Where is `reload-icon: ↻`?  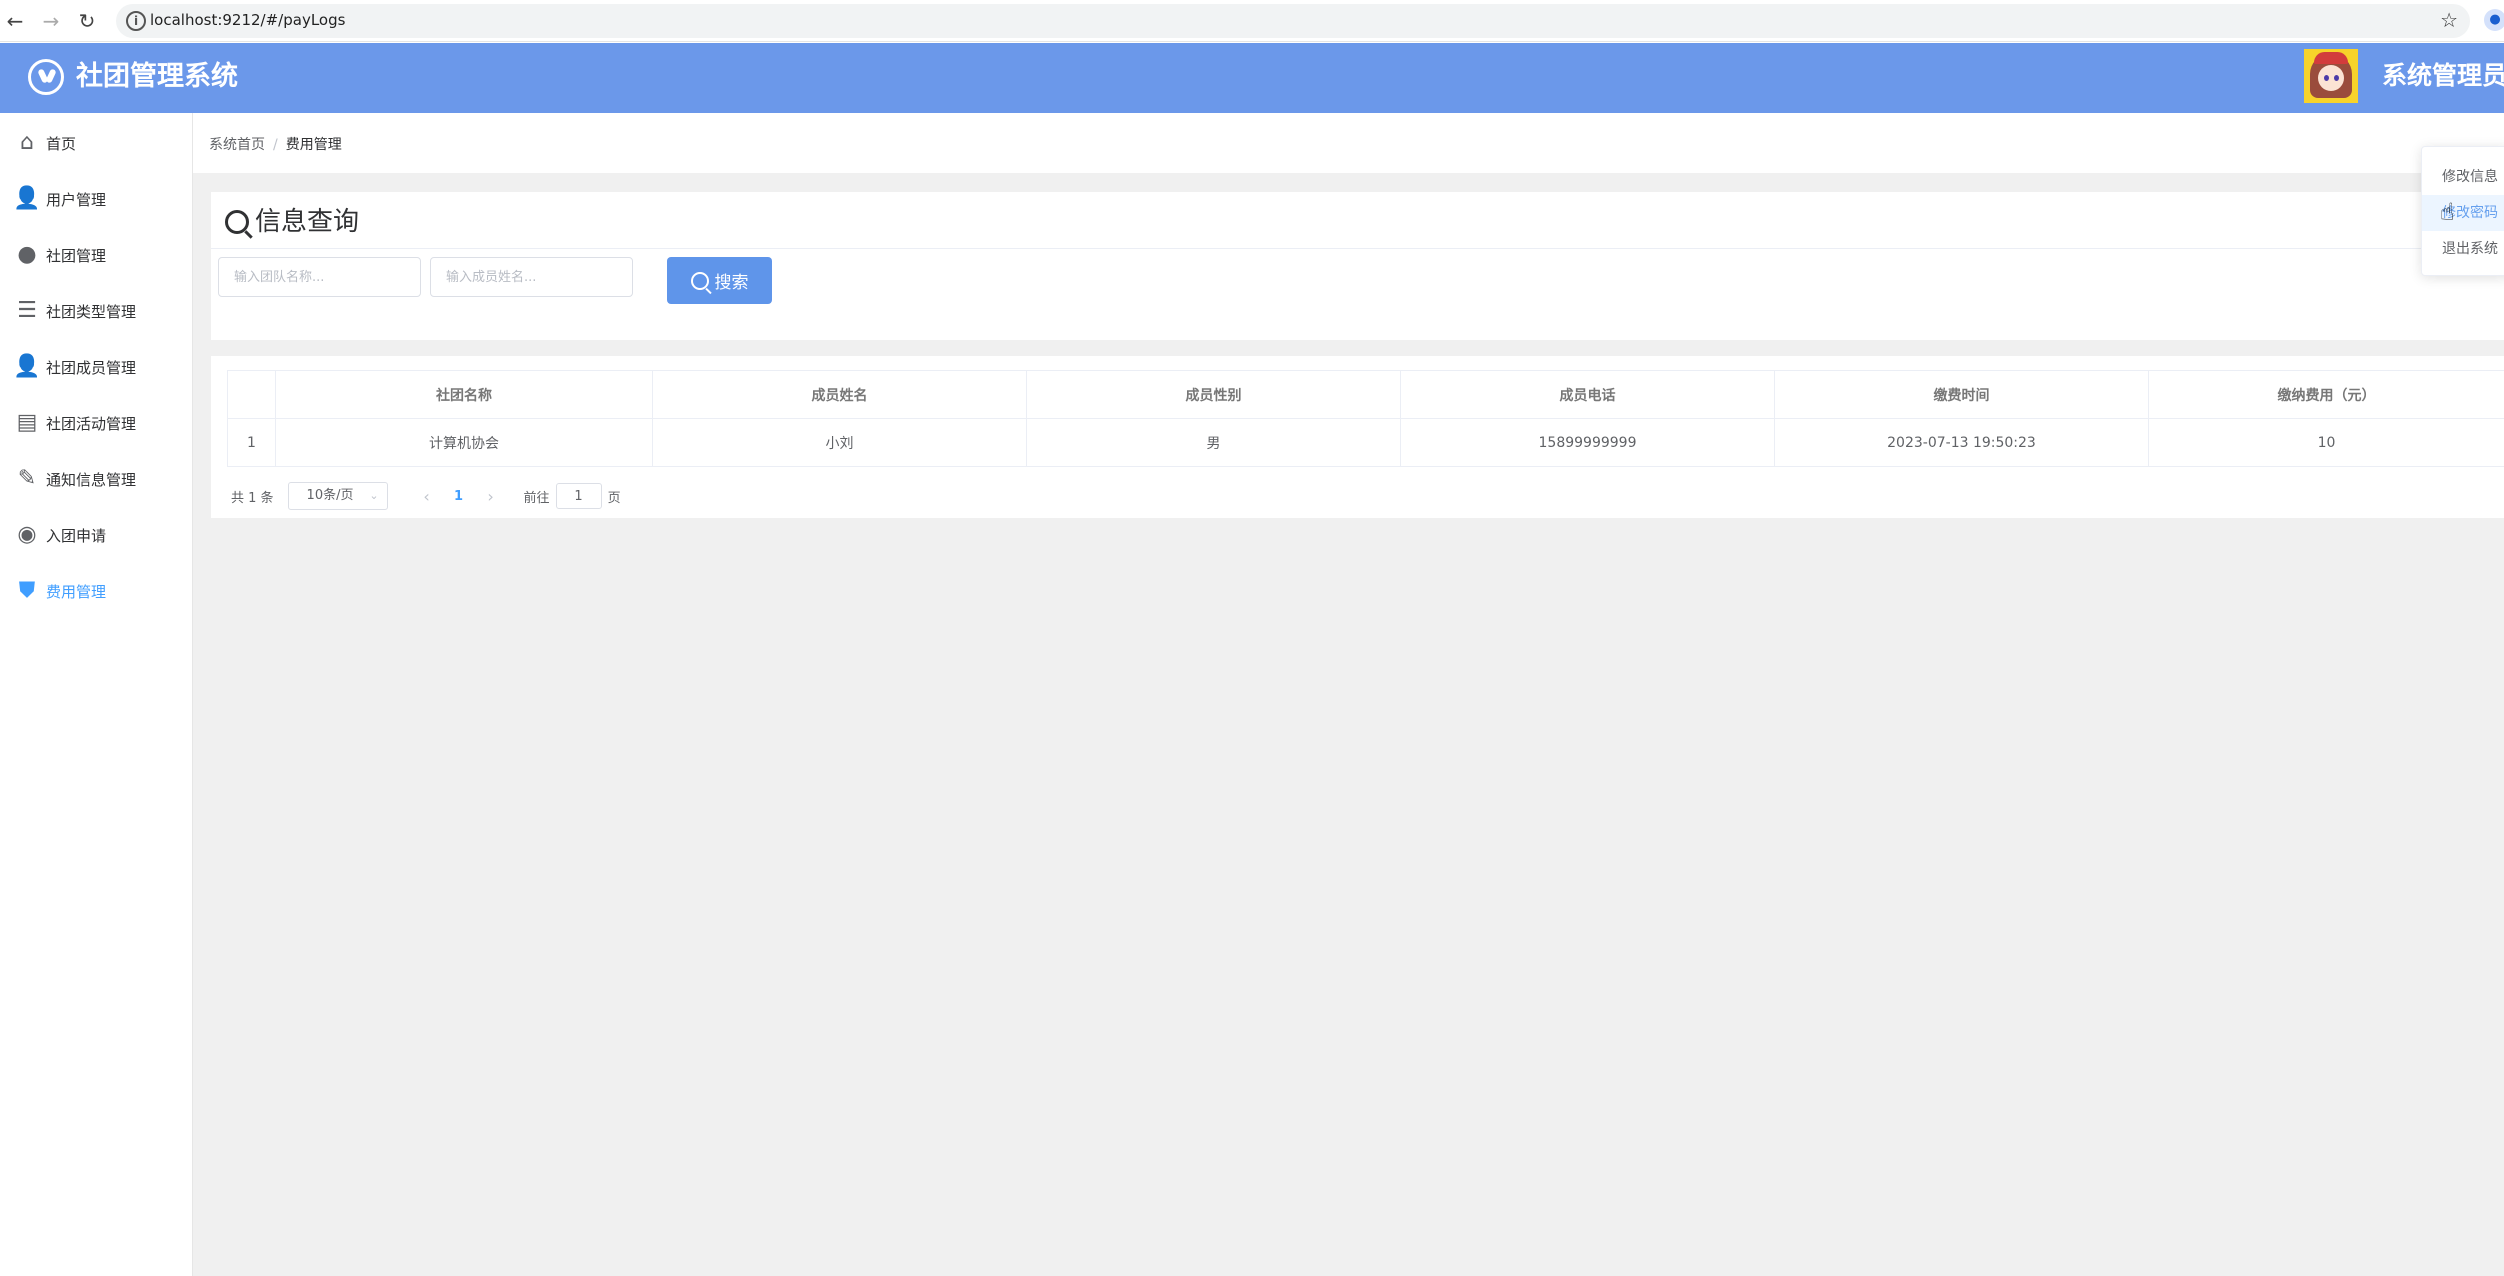 reload-icon: ↻ is located at coordinates (87, 21).